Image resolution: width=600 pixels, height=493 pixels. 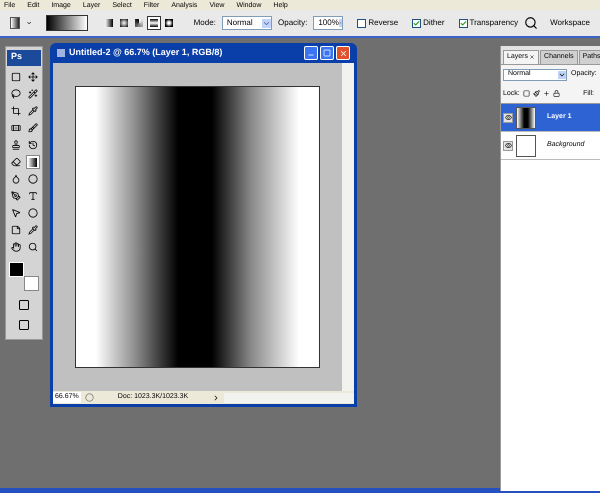 I want to click on maximize-button, so click(x=327, y=53).